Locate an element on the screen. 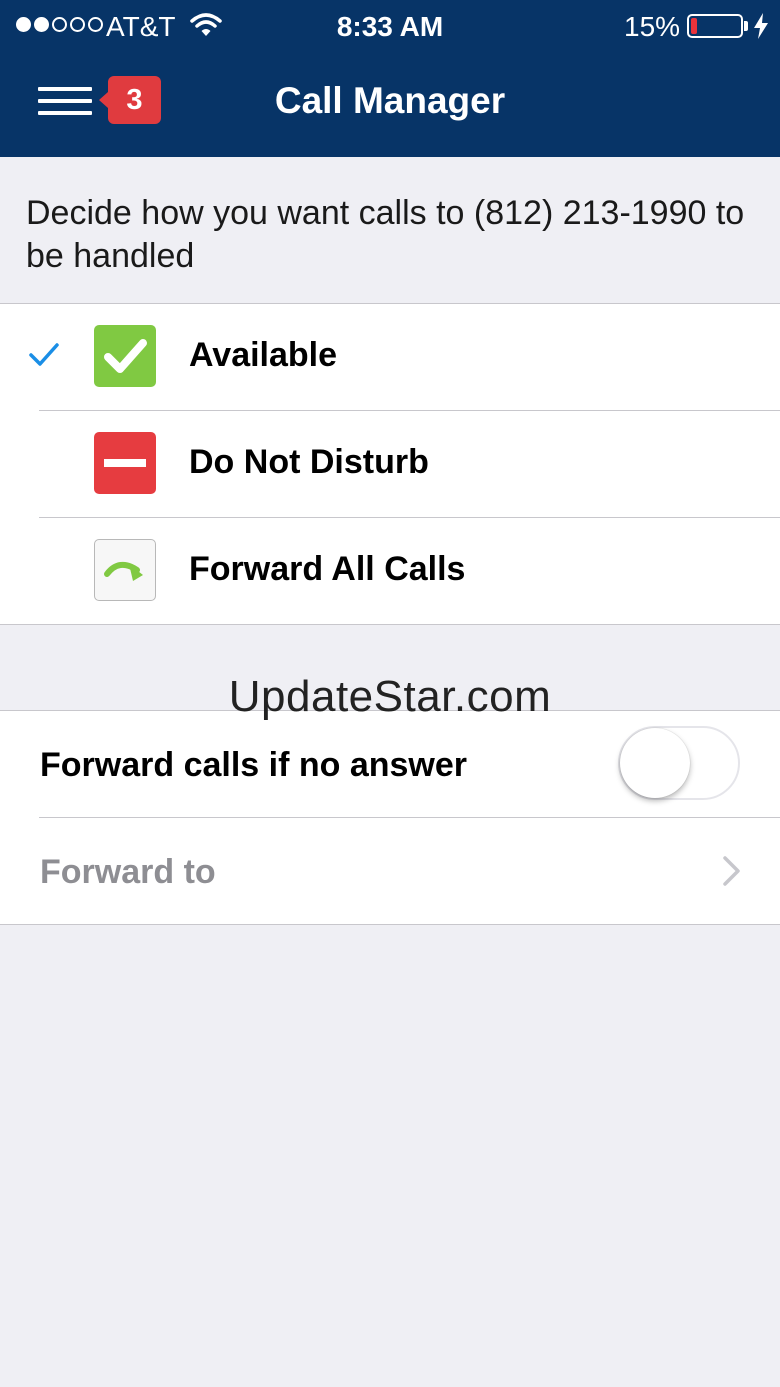 This screenshot has width=780, height=1387. forward-to-row: Forward to is located at coordinates (390, 871).